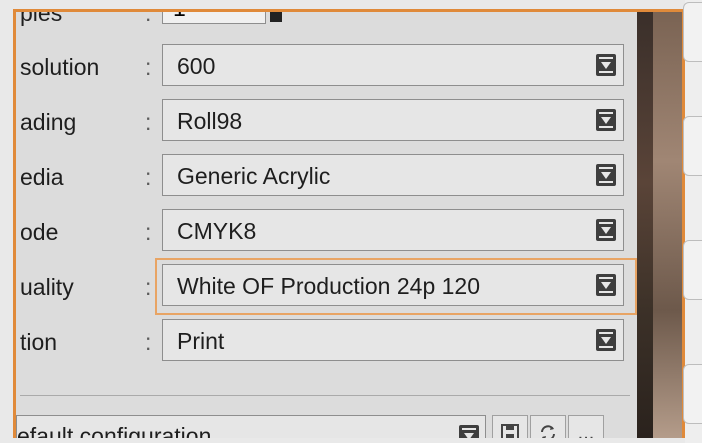 The height and width of the screenshot is (443, 702). What do you see at coordinates (41, 19) in the screenshot?
I see `copies-label: pies` at bounding box center [41, 19].